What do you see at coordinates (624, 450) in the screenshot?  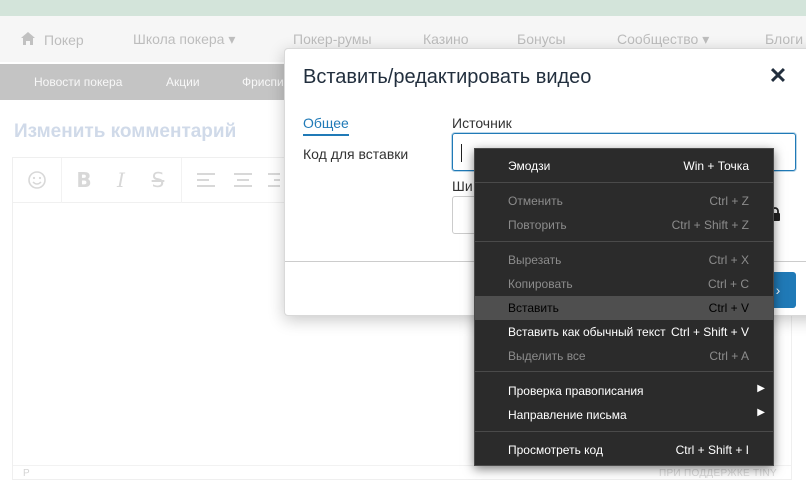 I see `menu-item-view-source: Просмотреть код Ctrl + Shift + I` at bounding box center [624, 450].